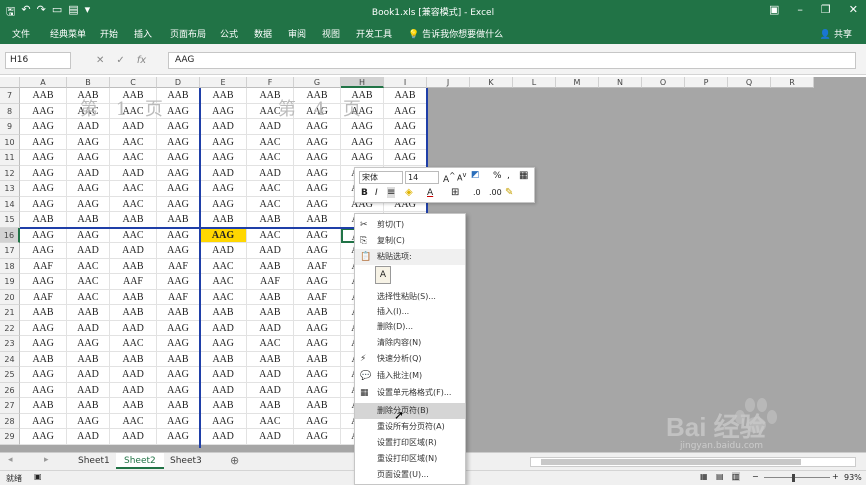 Image resolution: width=866 pixels, height=485 pixels. Describe the element at coordinates (133, 375) in the screenshot. I see `cell-c25: AAD` at that location.